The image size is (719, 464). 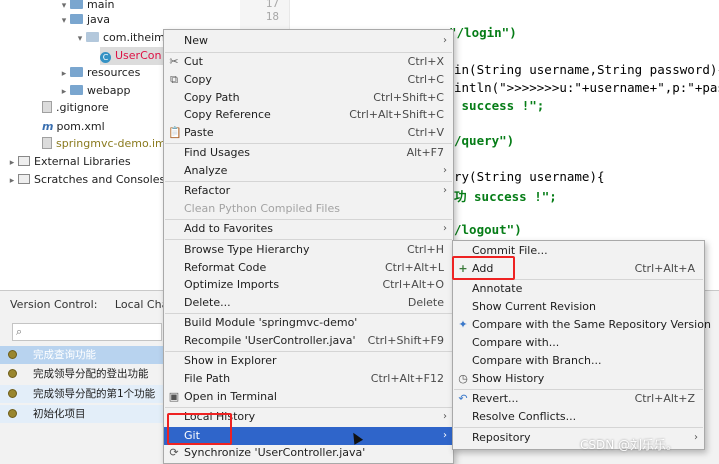 I want to click on package-icon, so click(x=92, y=37).